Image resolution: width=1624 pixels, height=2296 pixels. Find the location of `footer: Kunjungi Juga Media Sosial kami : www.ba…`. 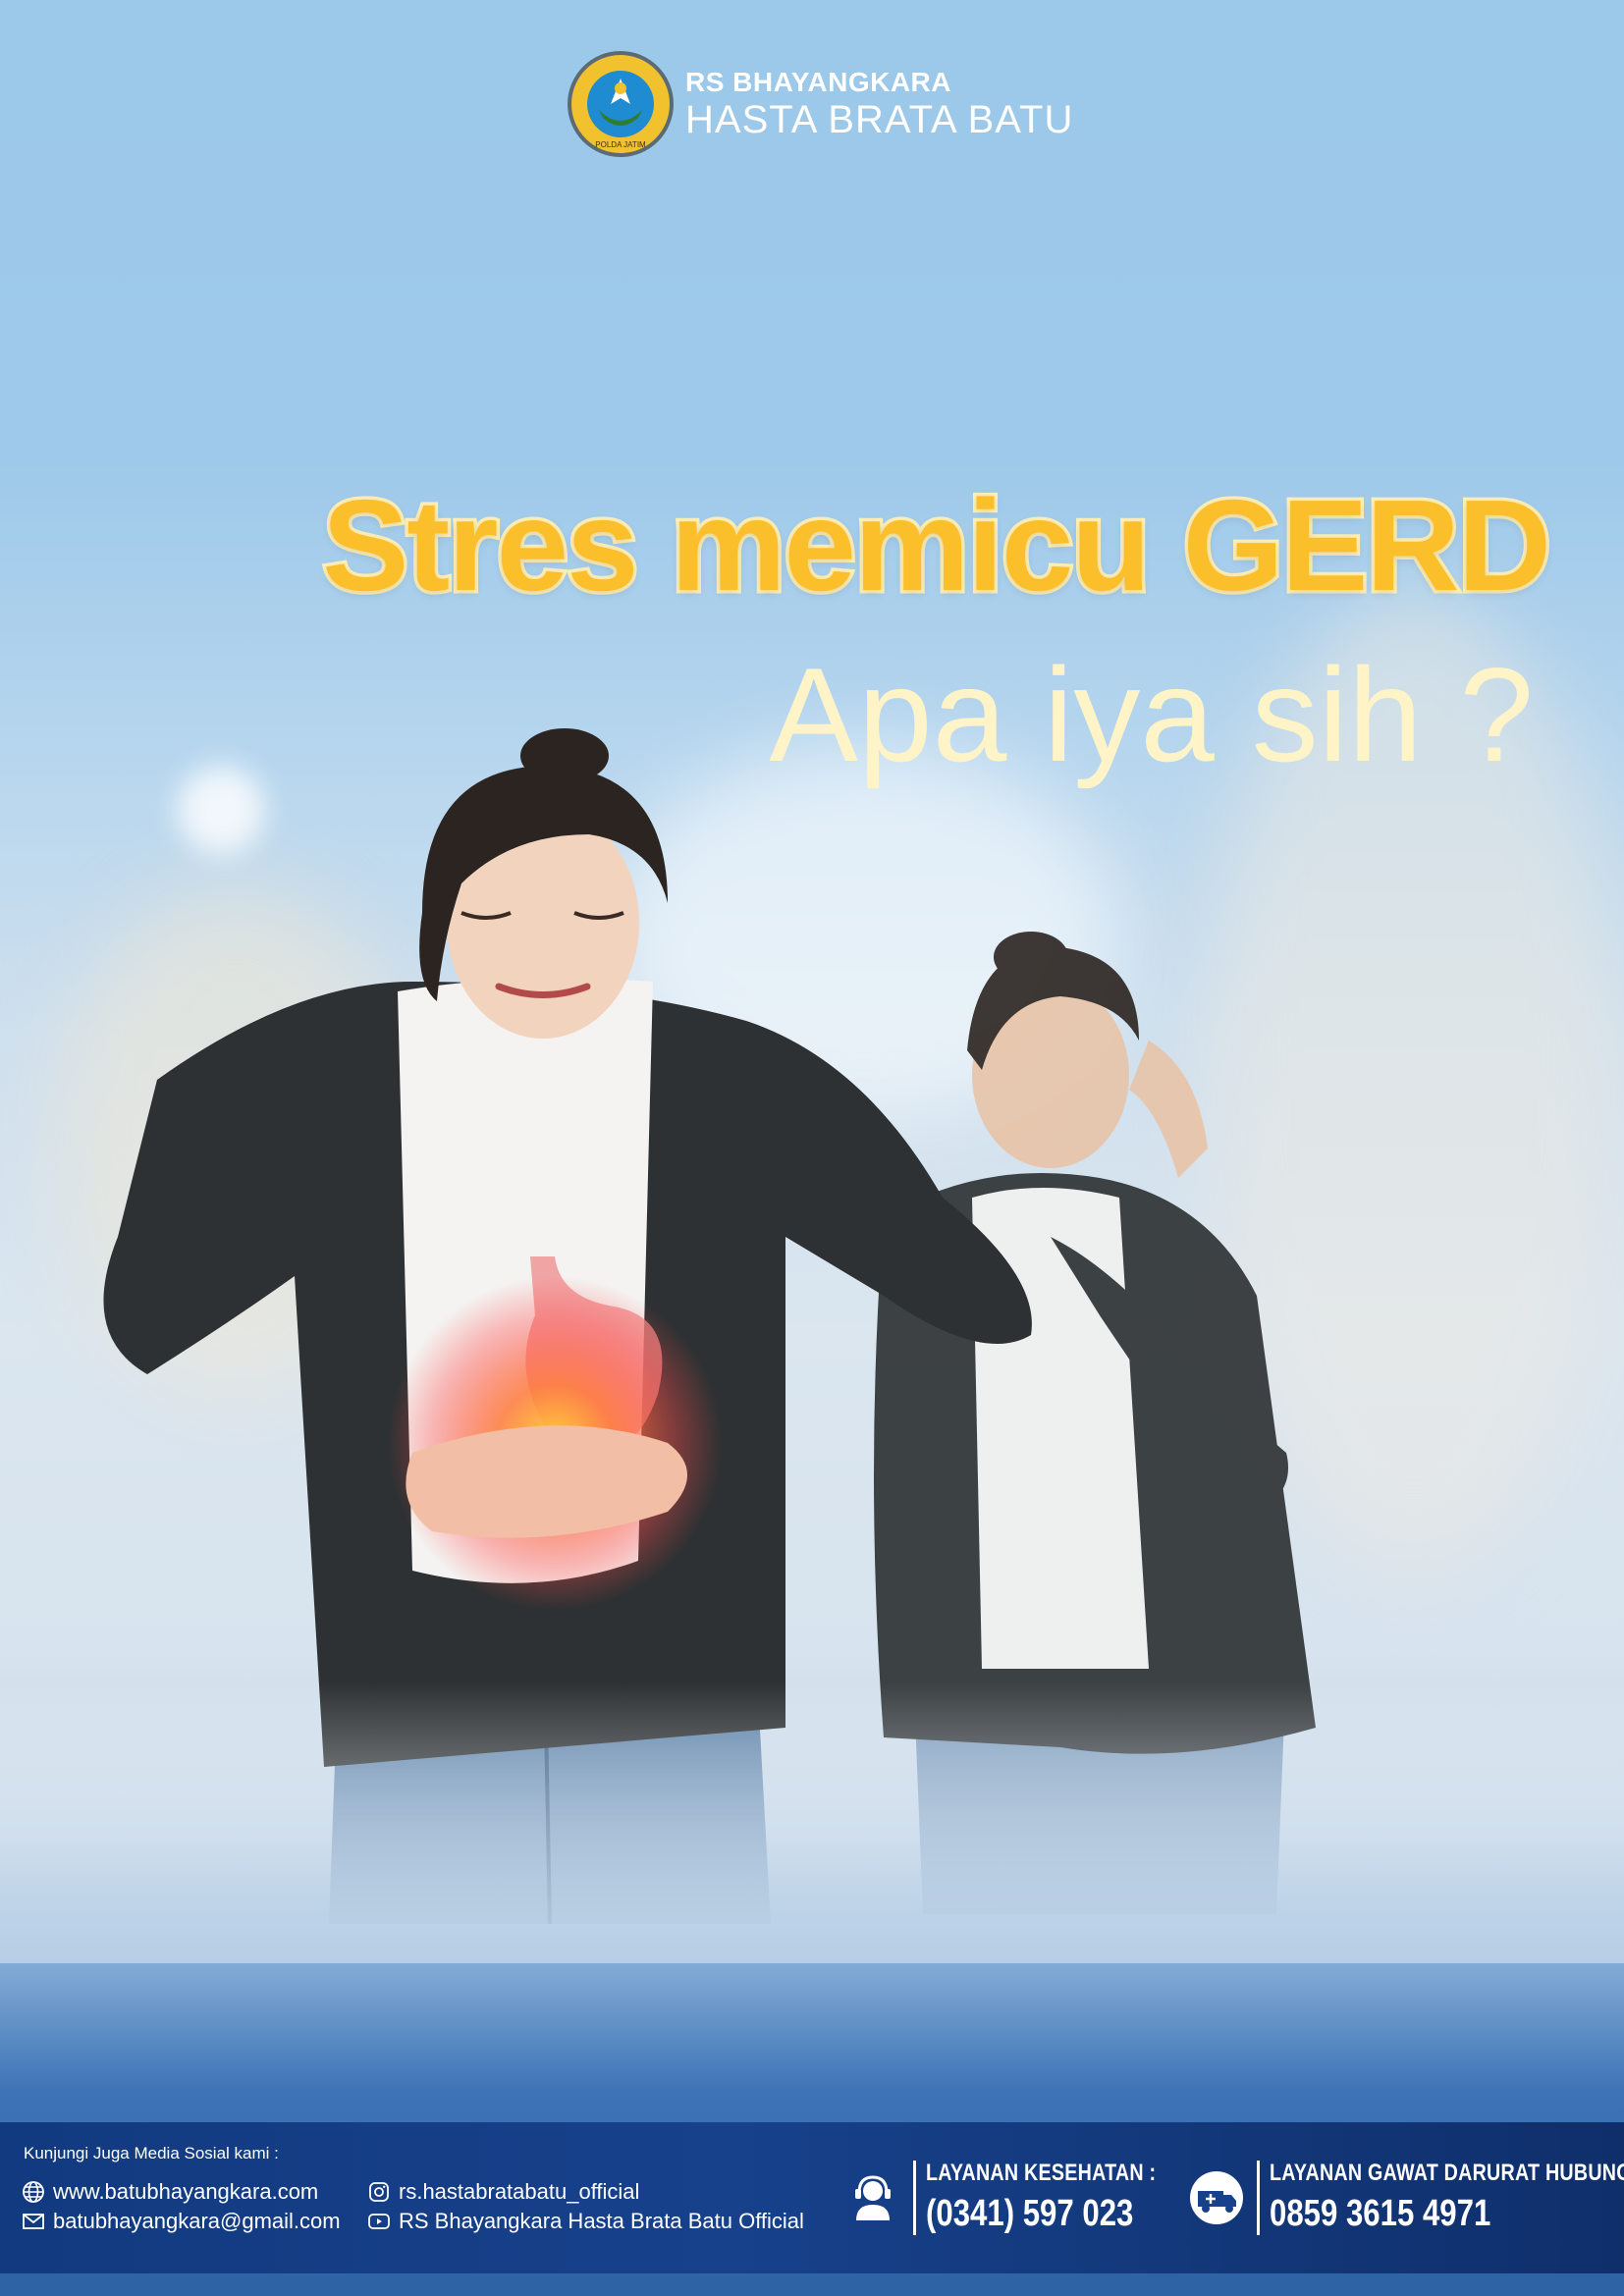

footer: Kunjungi Juga Media Sosial kami : www.ba… is located at coordinates (812, 2197).